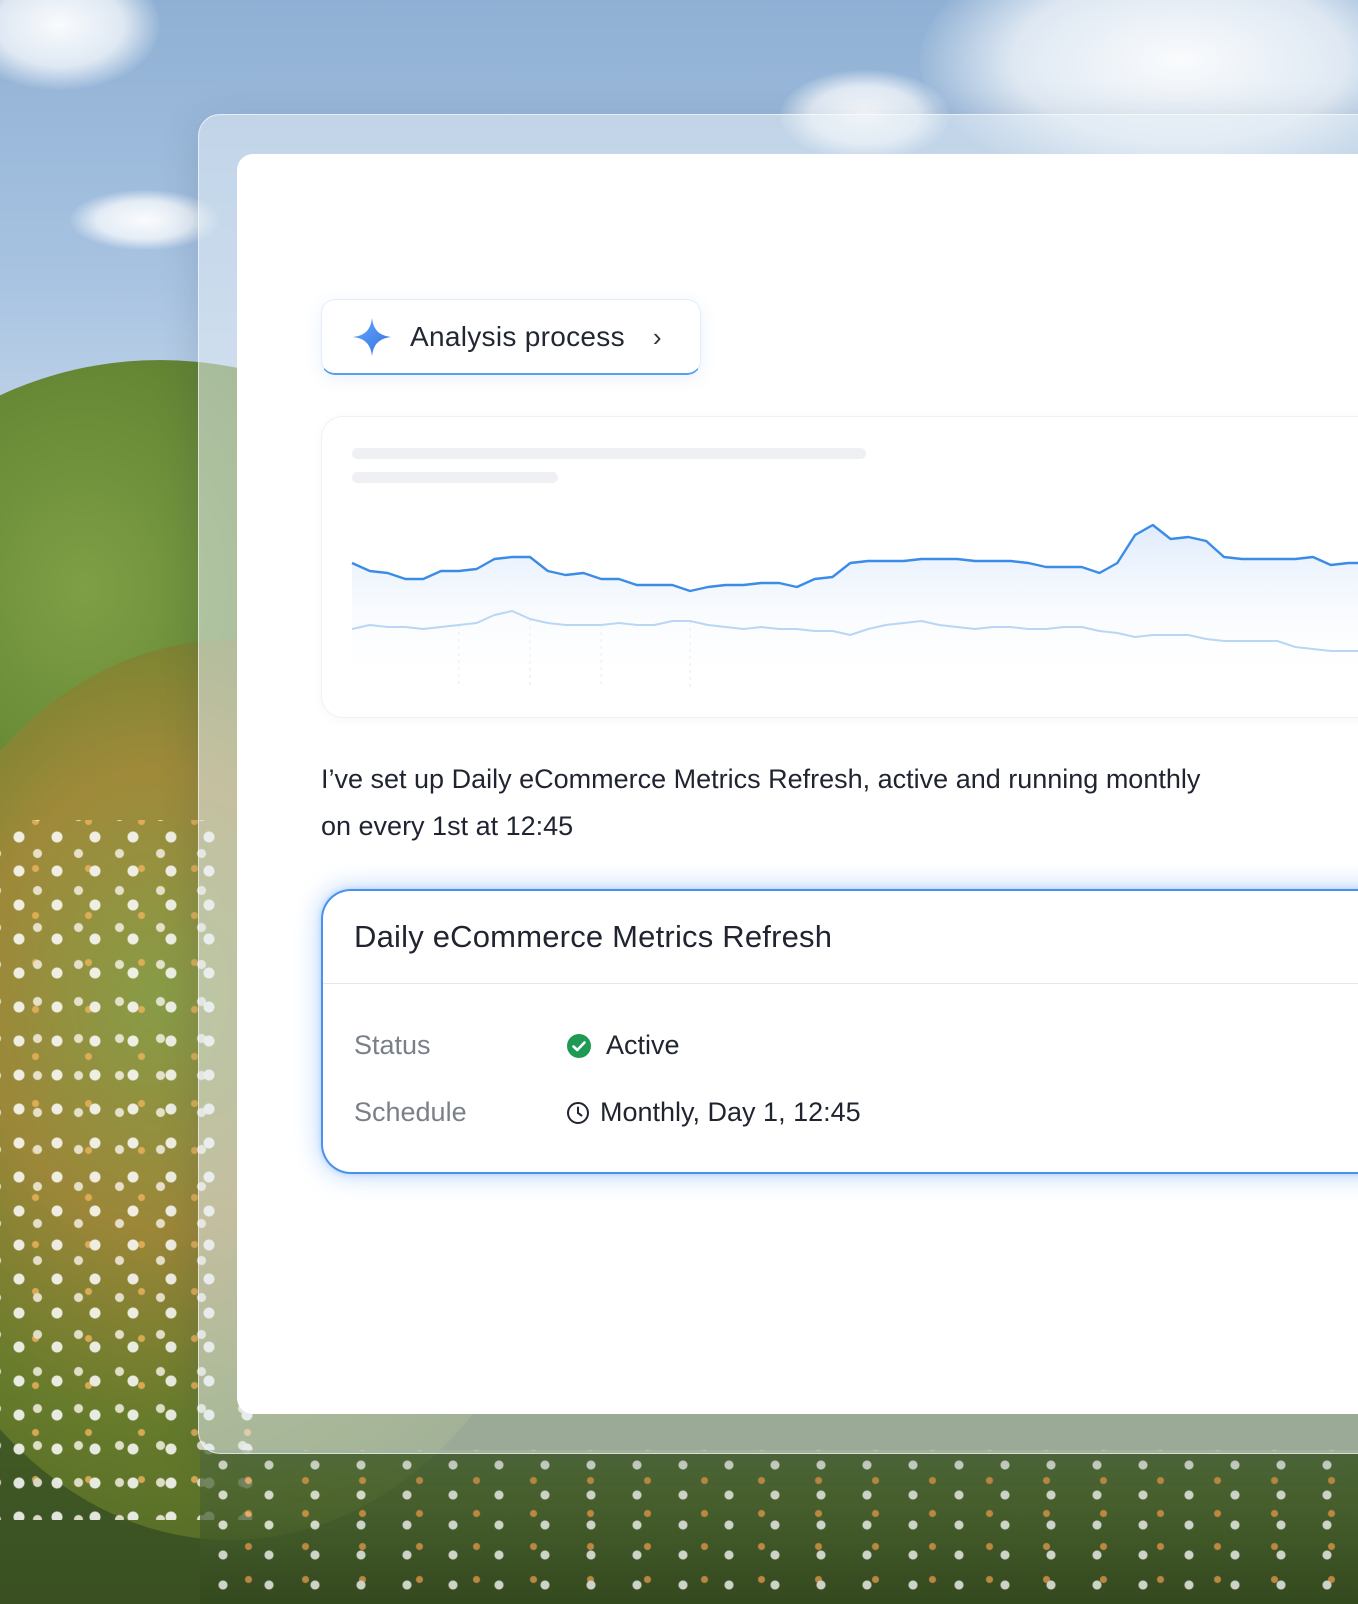 Image resolution: width=1358 pixels, height=1604 pixels. I want to click on schedule-row: Schedule Monthly, Day 1, 12:45, so click(607, 1112).